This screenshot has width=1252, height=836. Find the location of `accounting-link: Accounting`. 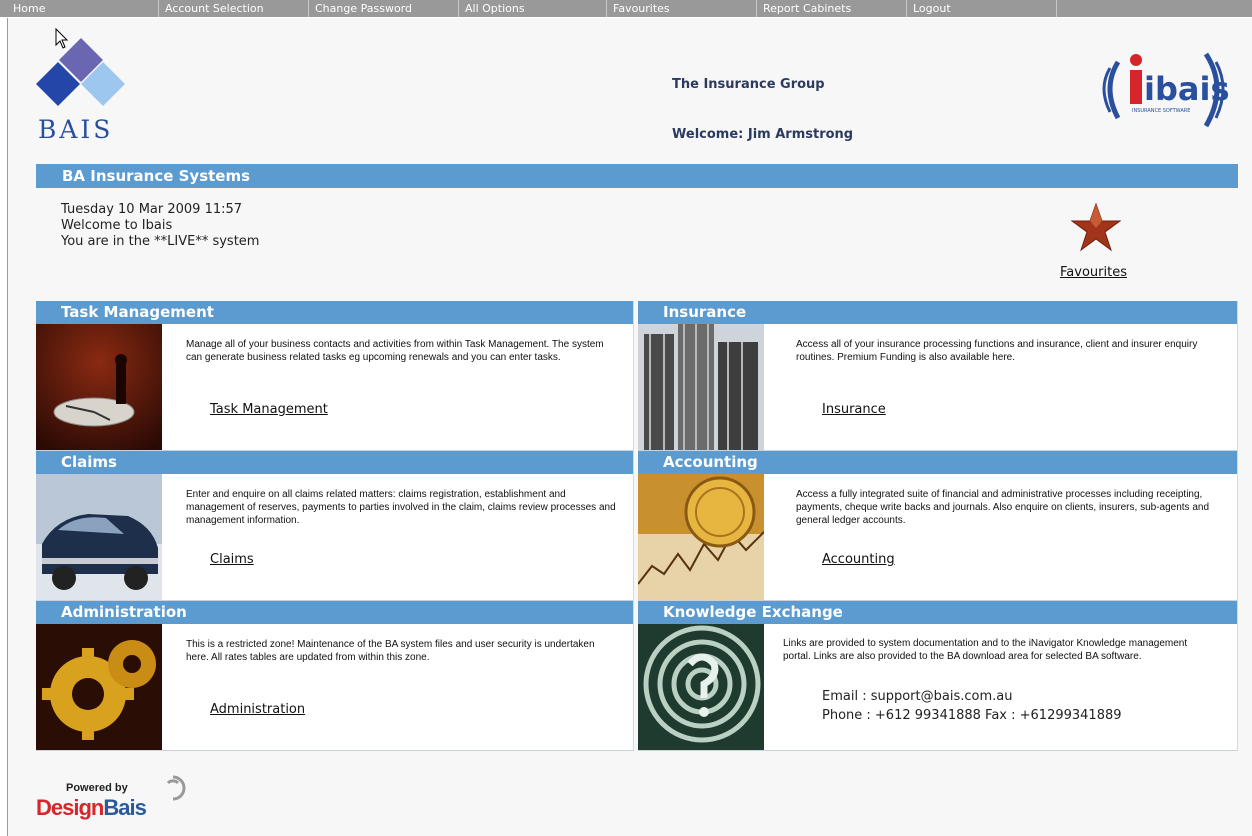

accounting-link: Accounting is located at coordinates (858, 559).